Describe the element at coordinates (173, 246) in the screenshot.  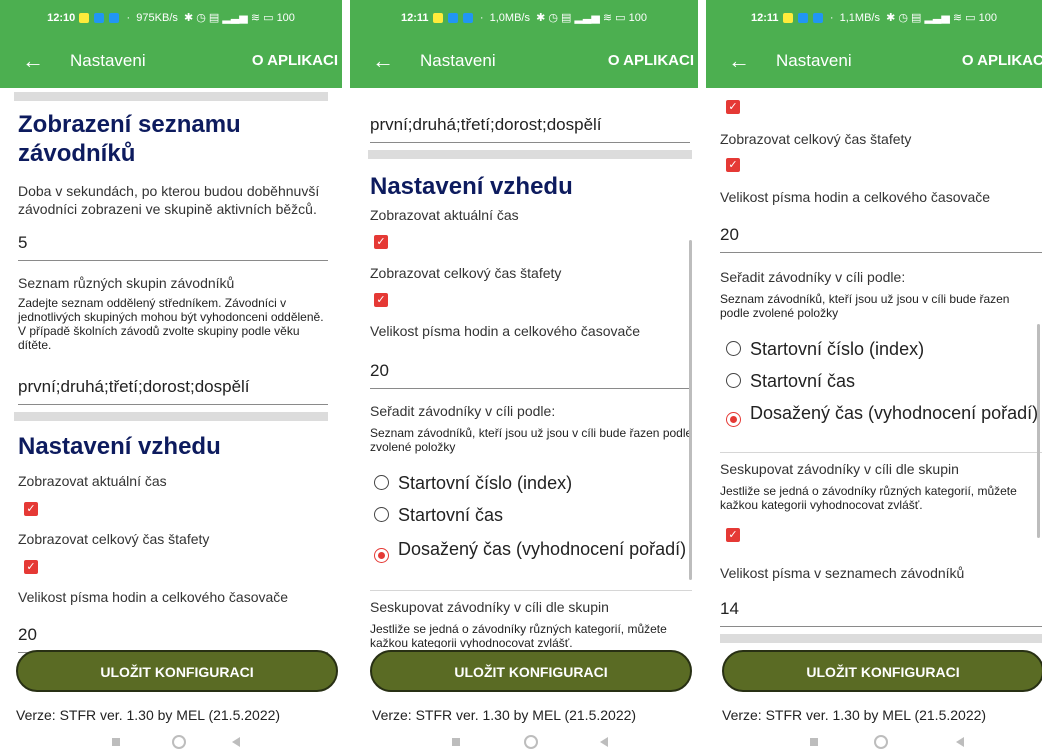
I see `duration-input: 5` at that location.